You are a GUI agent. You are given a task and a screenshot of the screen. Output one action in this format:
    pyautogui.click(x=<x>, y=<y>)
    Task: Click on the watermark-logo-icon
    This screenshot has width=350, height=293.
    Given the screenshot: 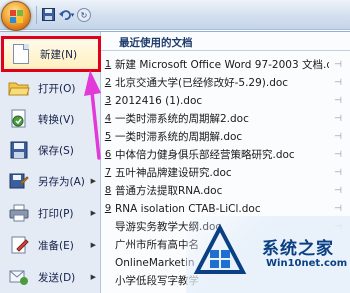 What is the action you would take?
    pyautogui.click(x=220, y=248)
    